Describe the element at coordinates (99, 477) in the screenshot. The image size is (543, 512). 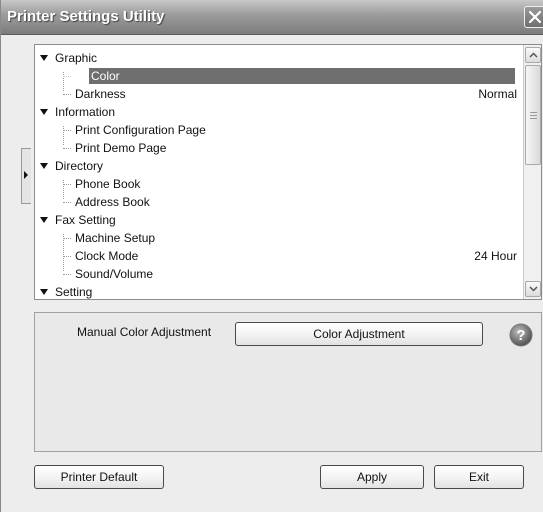
I see `printer-default-button: Printer Default` at that location.